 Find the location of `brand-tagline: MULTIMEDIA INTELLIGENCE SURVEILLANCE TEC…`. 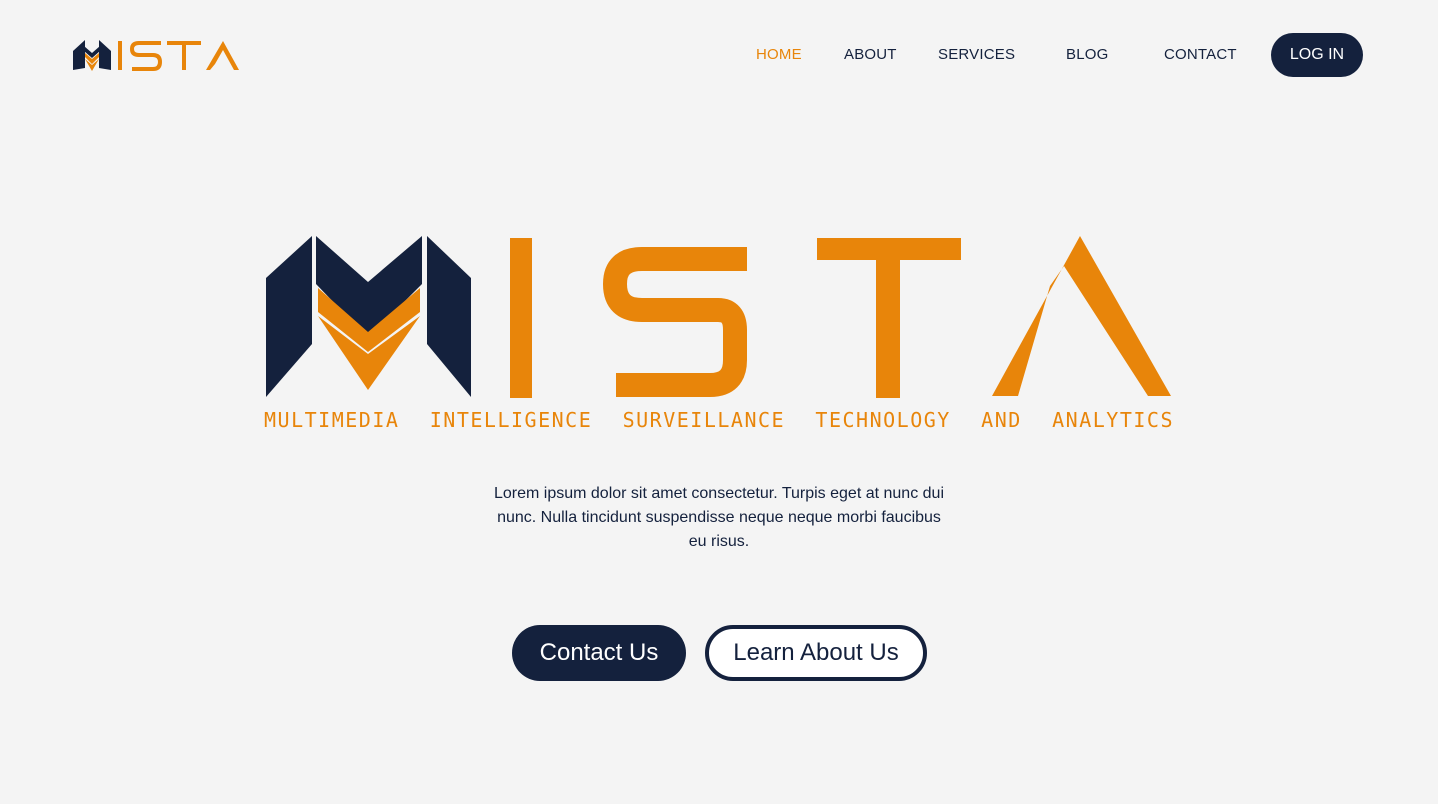

brand-tagline: MULTIMEDIA INTELLIGENCE SURVEILLANCE TEC… is located at coordinates (719, 420).